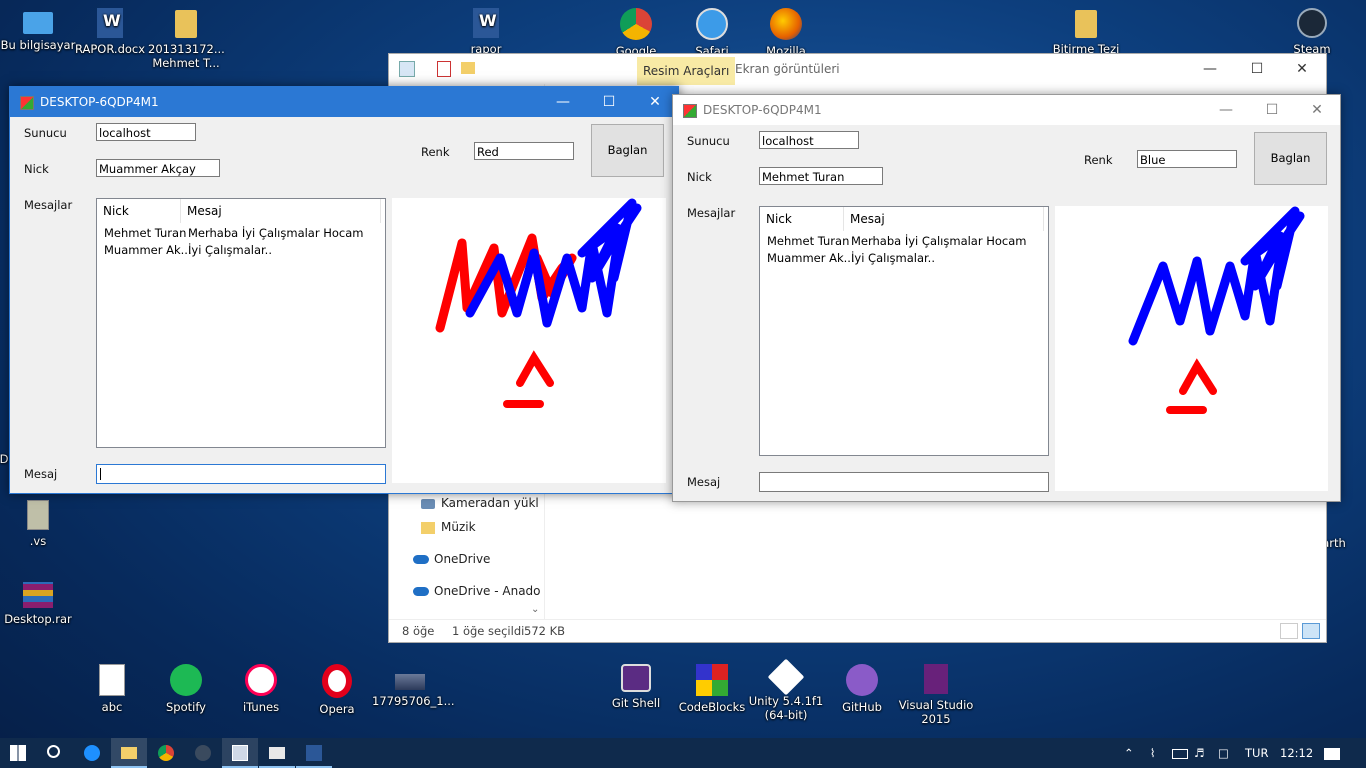 The image size is (1366, 768). What do you see at coordinates (936, 695) in the screenshot?
I see `desktop-icon-visual-studio: Visual Studio 2015` at bounding box center [936, 695].